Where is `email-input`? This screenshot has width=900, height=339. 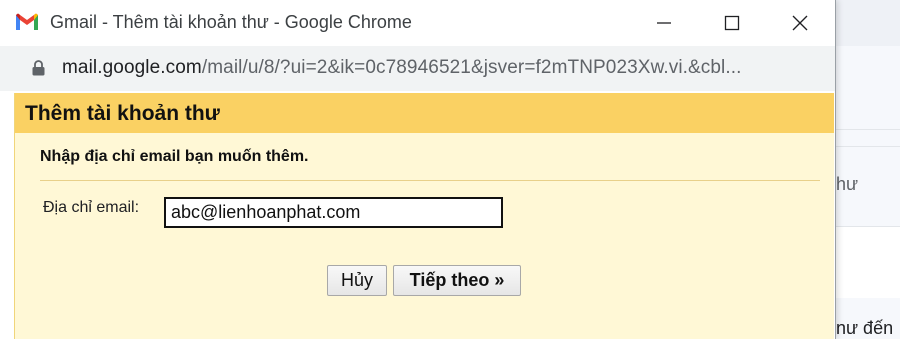
email-input is located at coordinates (333, 212).